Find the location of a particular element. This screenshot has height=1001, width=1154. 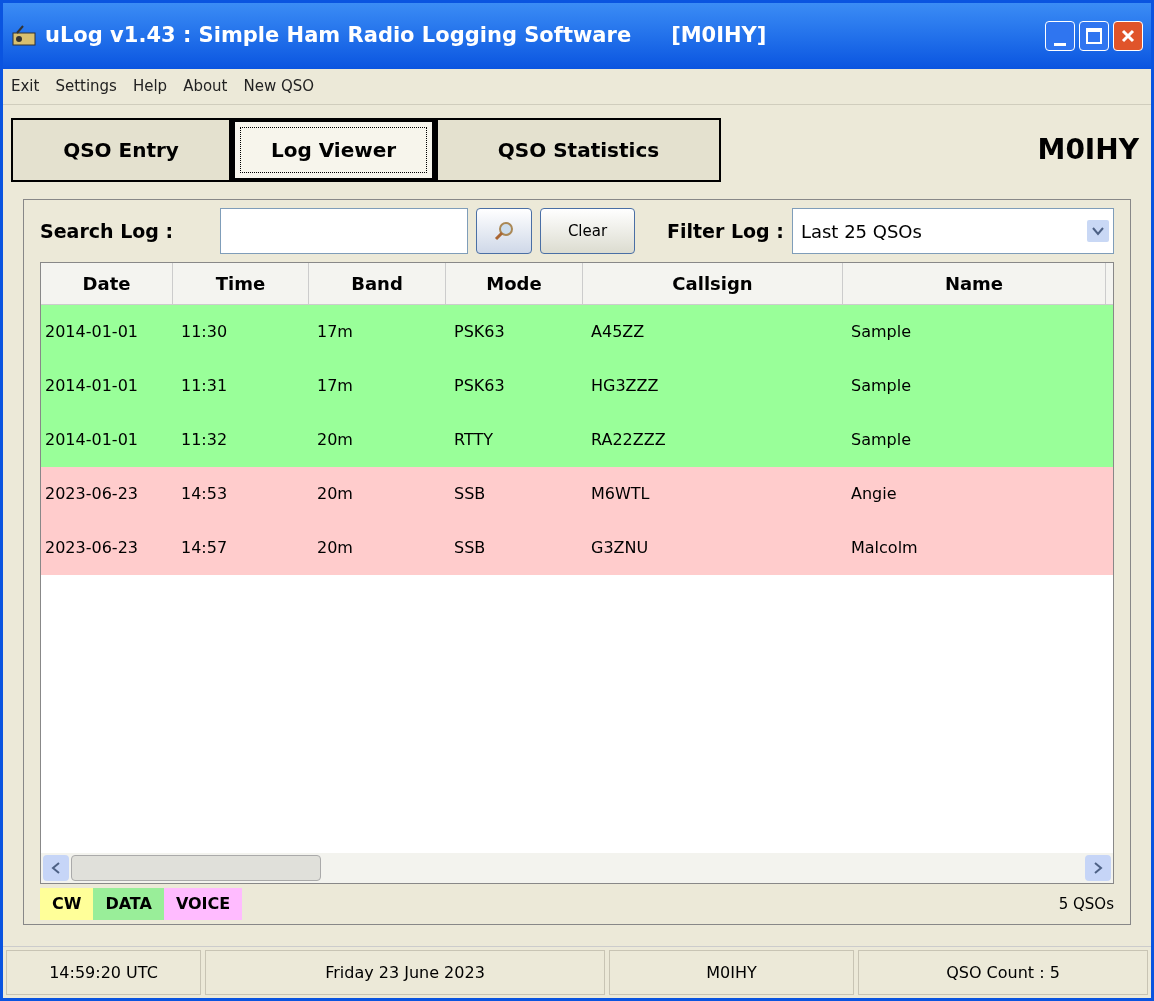

station-callsign: M0IHY is located at coordinates (1088, 150).